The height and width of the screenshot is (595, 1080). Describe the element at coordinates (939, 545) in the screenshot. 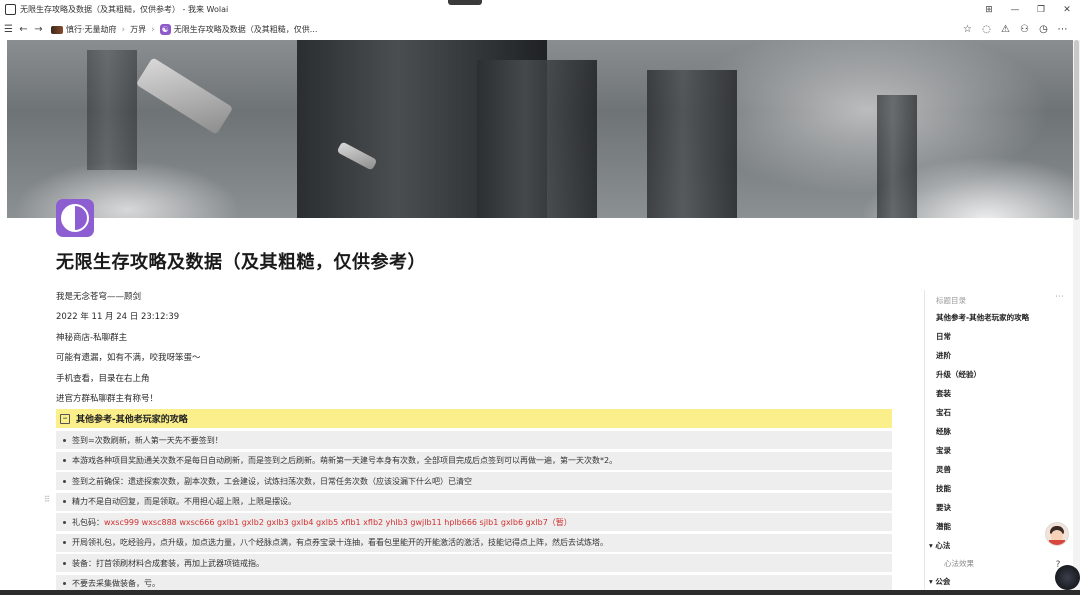

I see `outline-item: ▾ 心法` at that location.